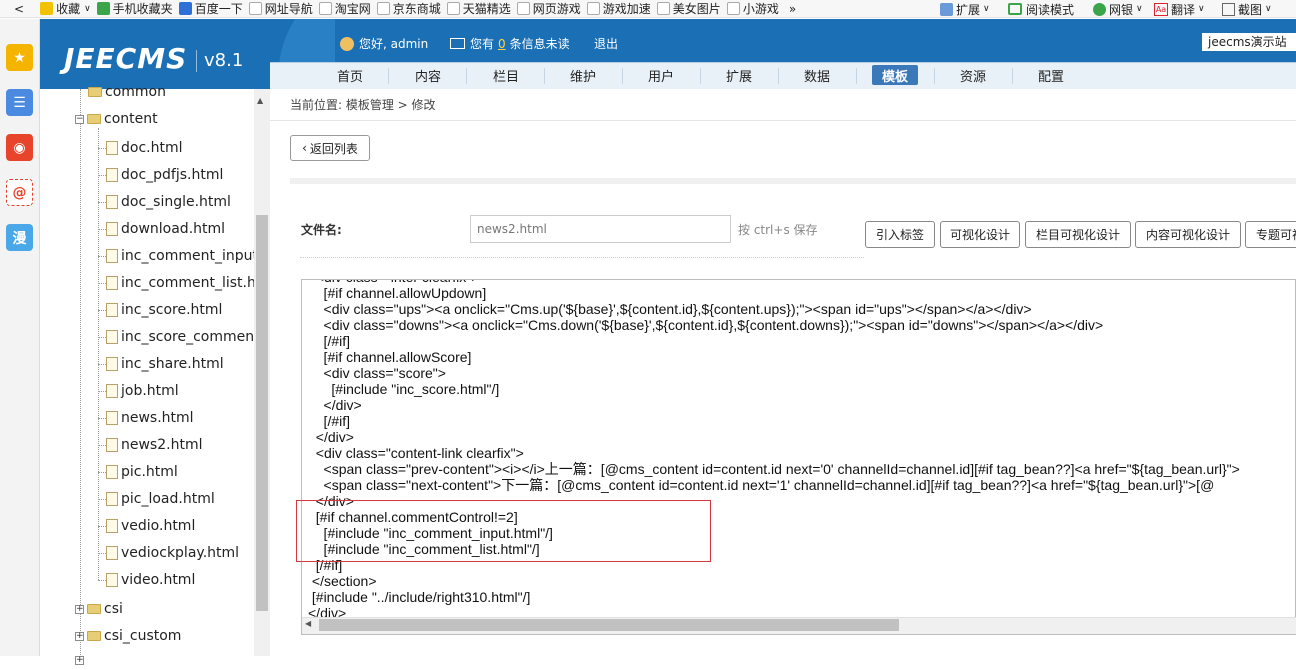 The width and height of the screenshot is (1296, 670). I want to click on tree-file: doc_pdfjs.html, so click(164, 175).